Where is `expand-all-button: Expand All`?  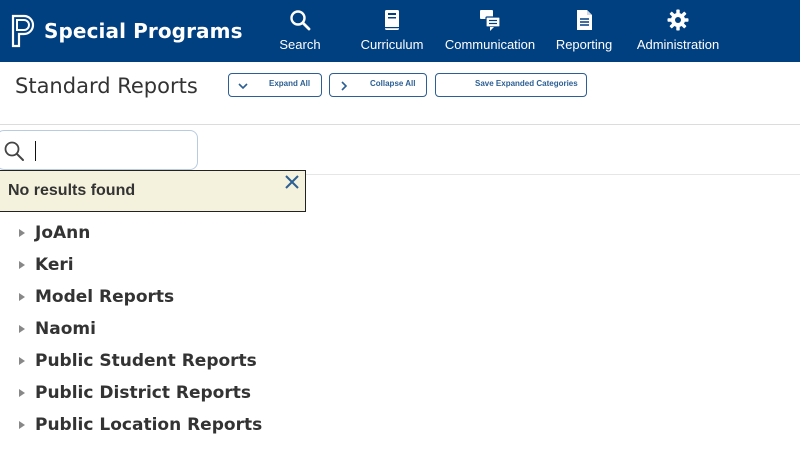
expand-all-button: Expand All is located at coordinates (275, 85).